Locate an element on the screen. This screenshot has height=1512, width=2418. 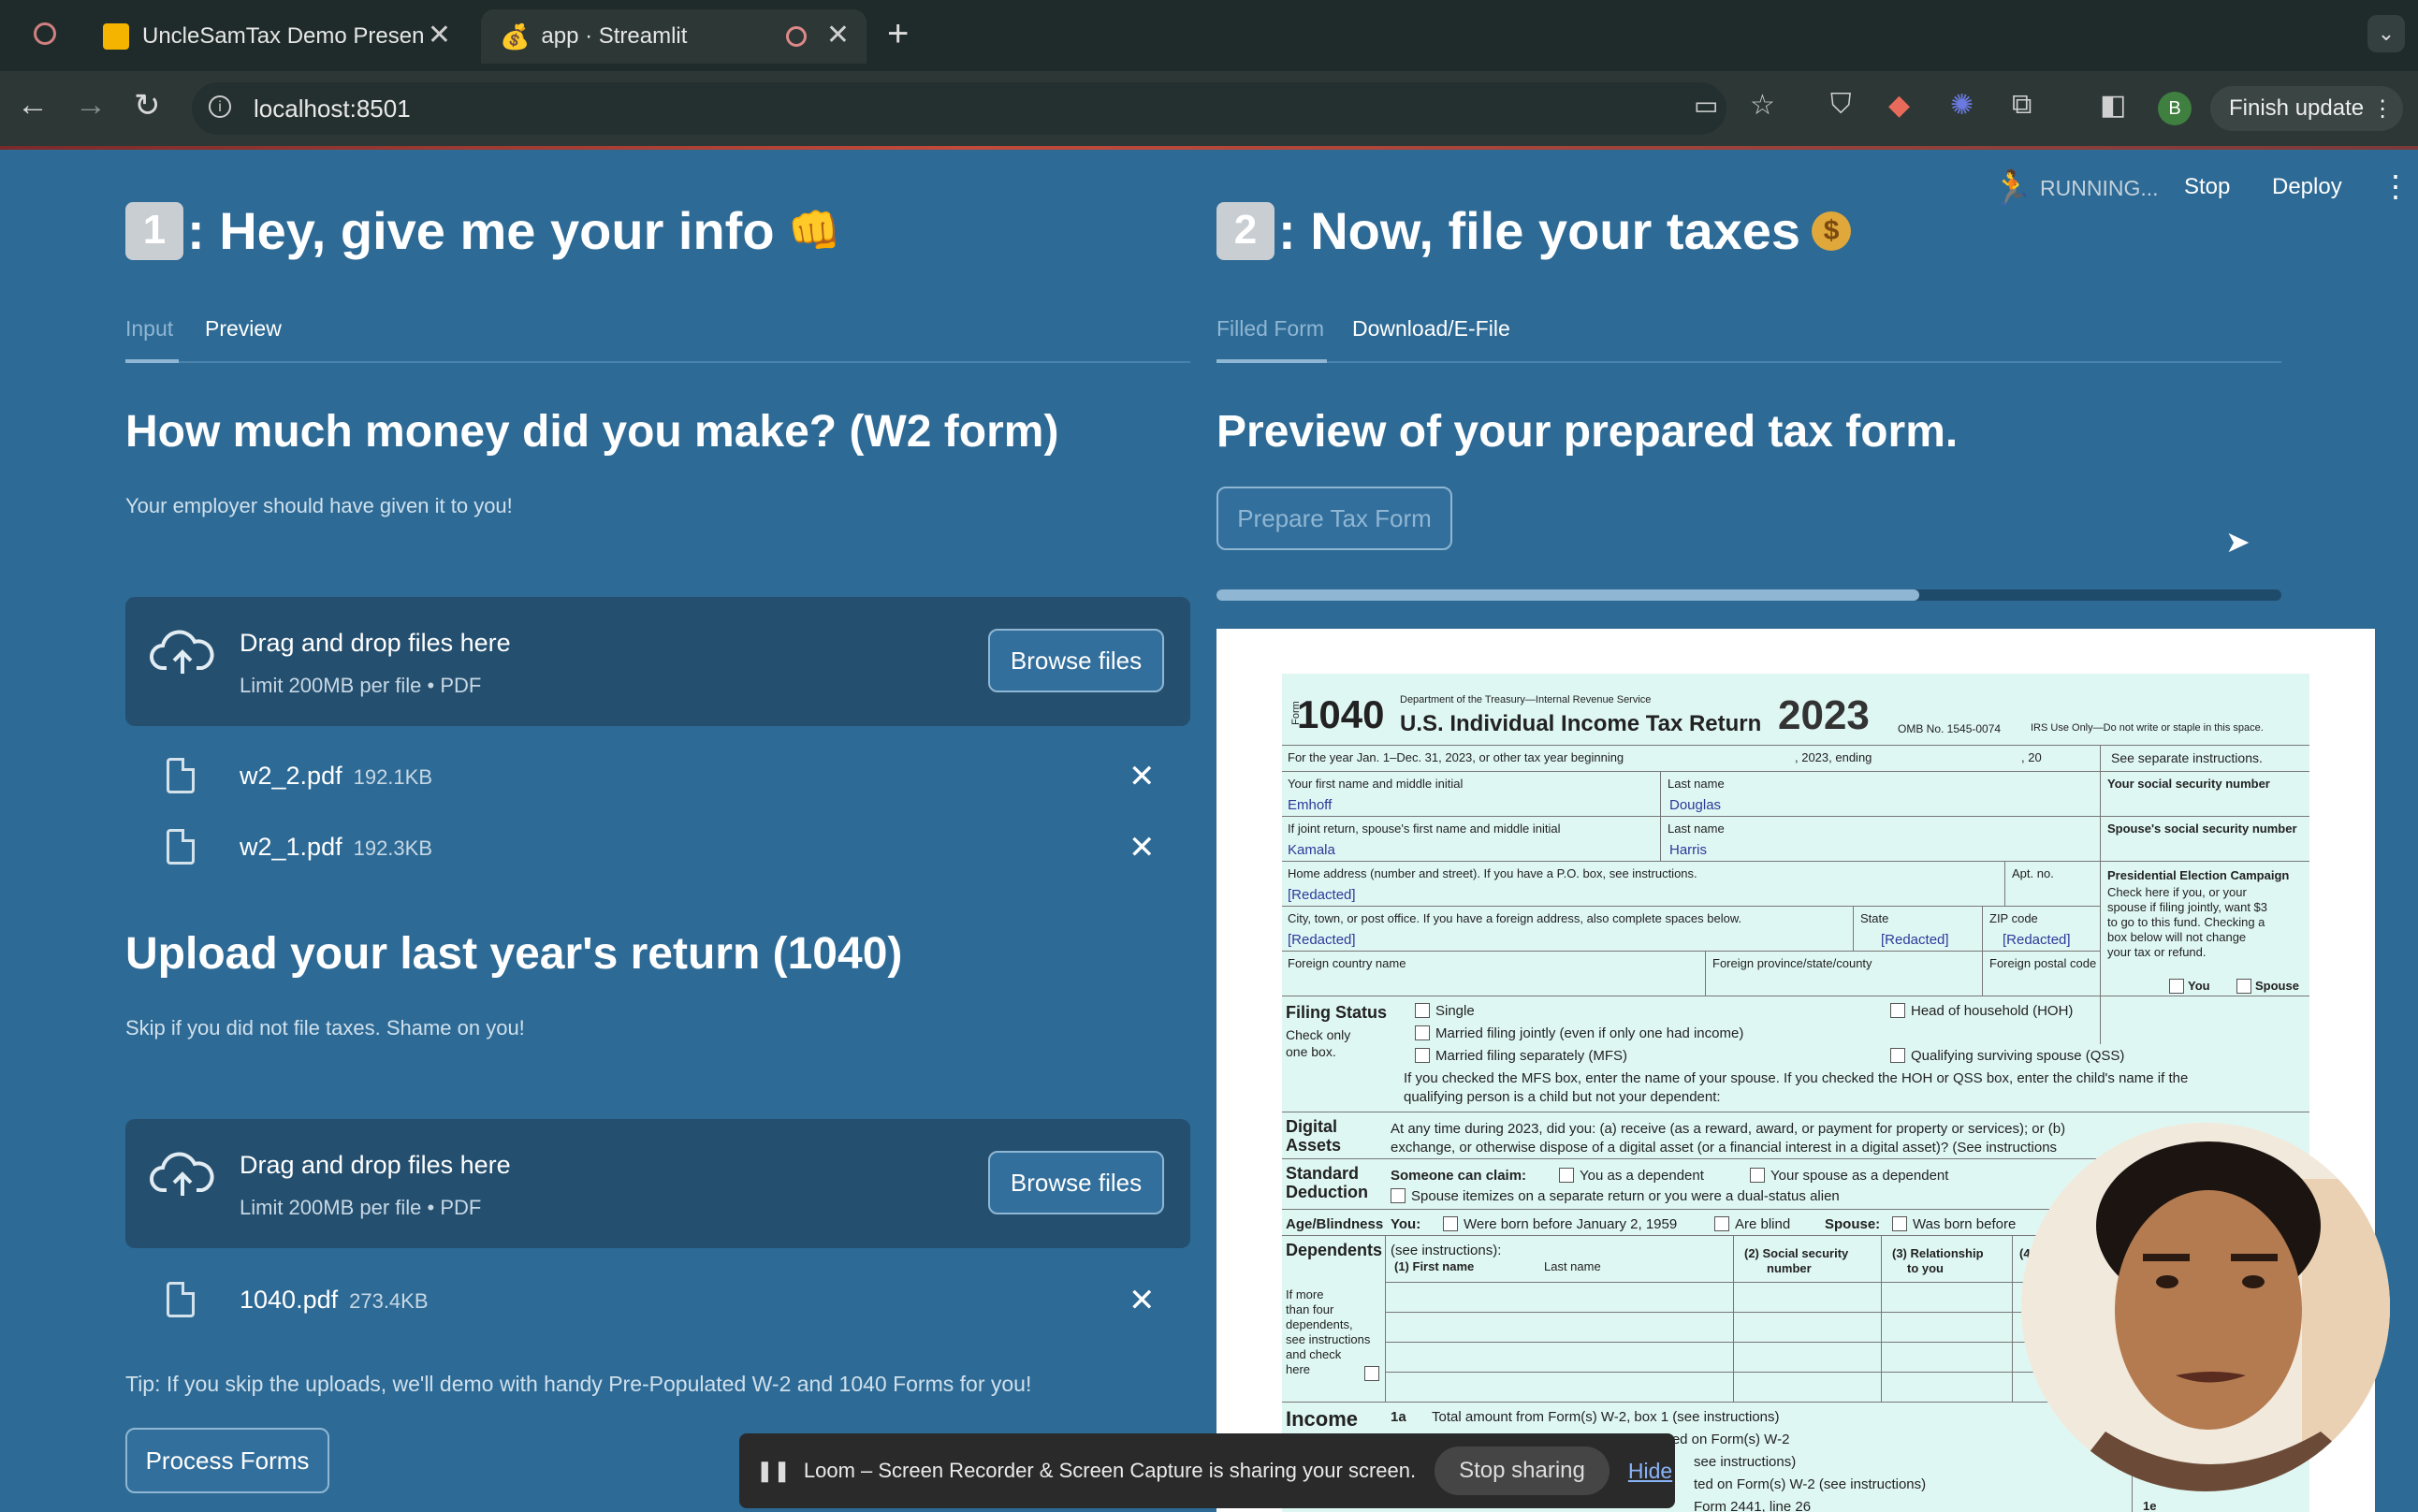
if-more-text: see instructions is located at coordinates (1329, 1339).